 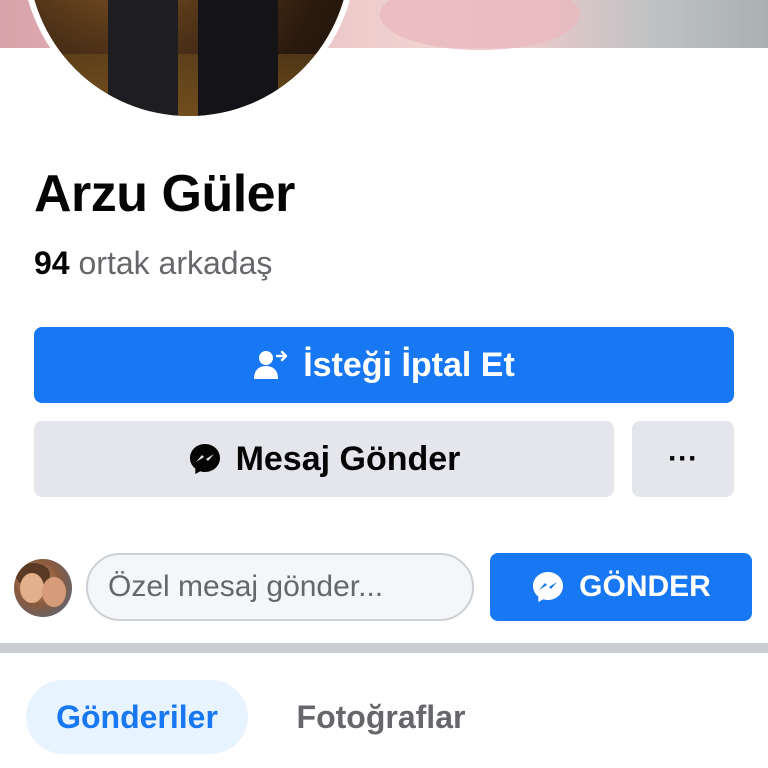 What do you see at coordinates (175, 263) in the screenshot?
I see `mutual-friends-label: ortak arkadaş` at bounding box center [175, 263].